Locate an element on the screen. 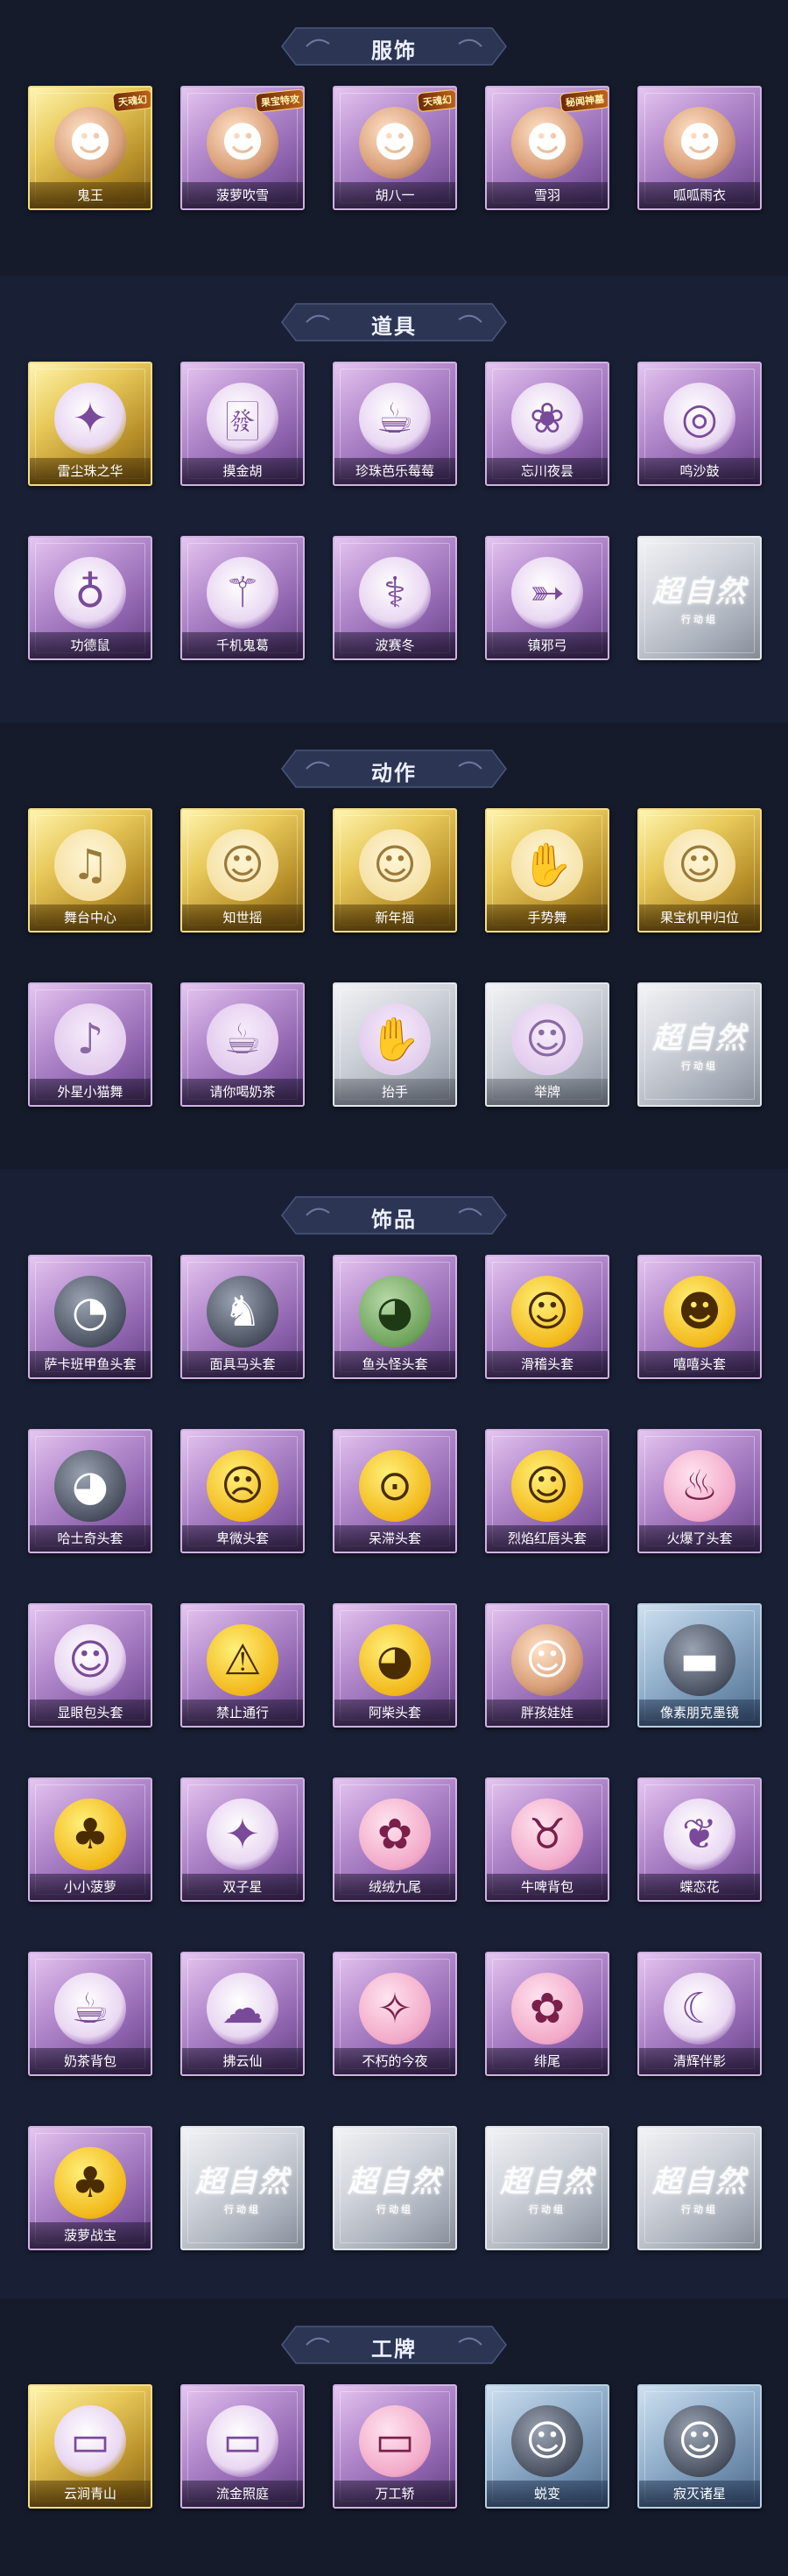 This screenshot has width=788, height=2576. item-card: ☁ 拂云仙 is located at coordinates (242, 2014).